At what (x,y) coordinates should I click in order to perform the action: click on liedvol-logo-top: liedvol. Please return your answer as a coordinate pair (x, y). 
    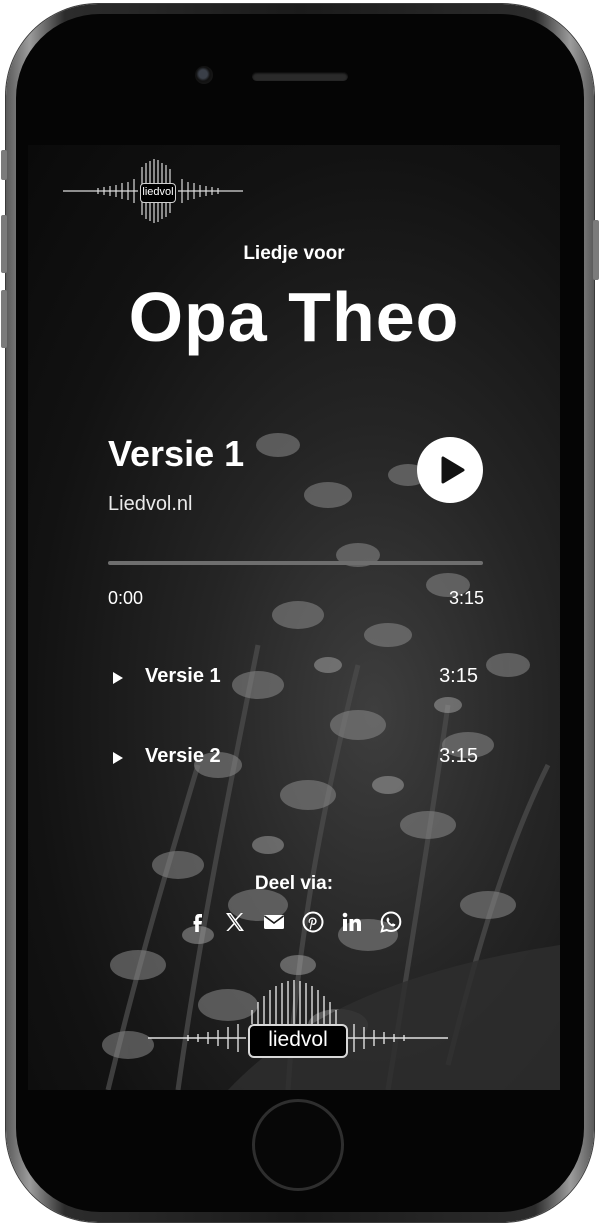
    Looking at the image, I should click on (153, 190).